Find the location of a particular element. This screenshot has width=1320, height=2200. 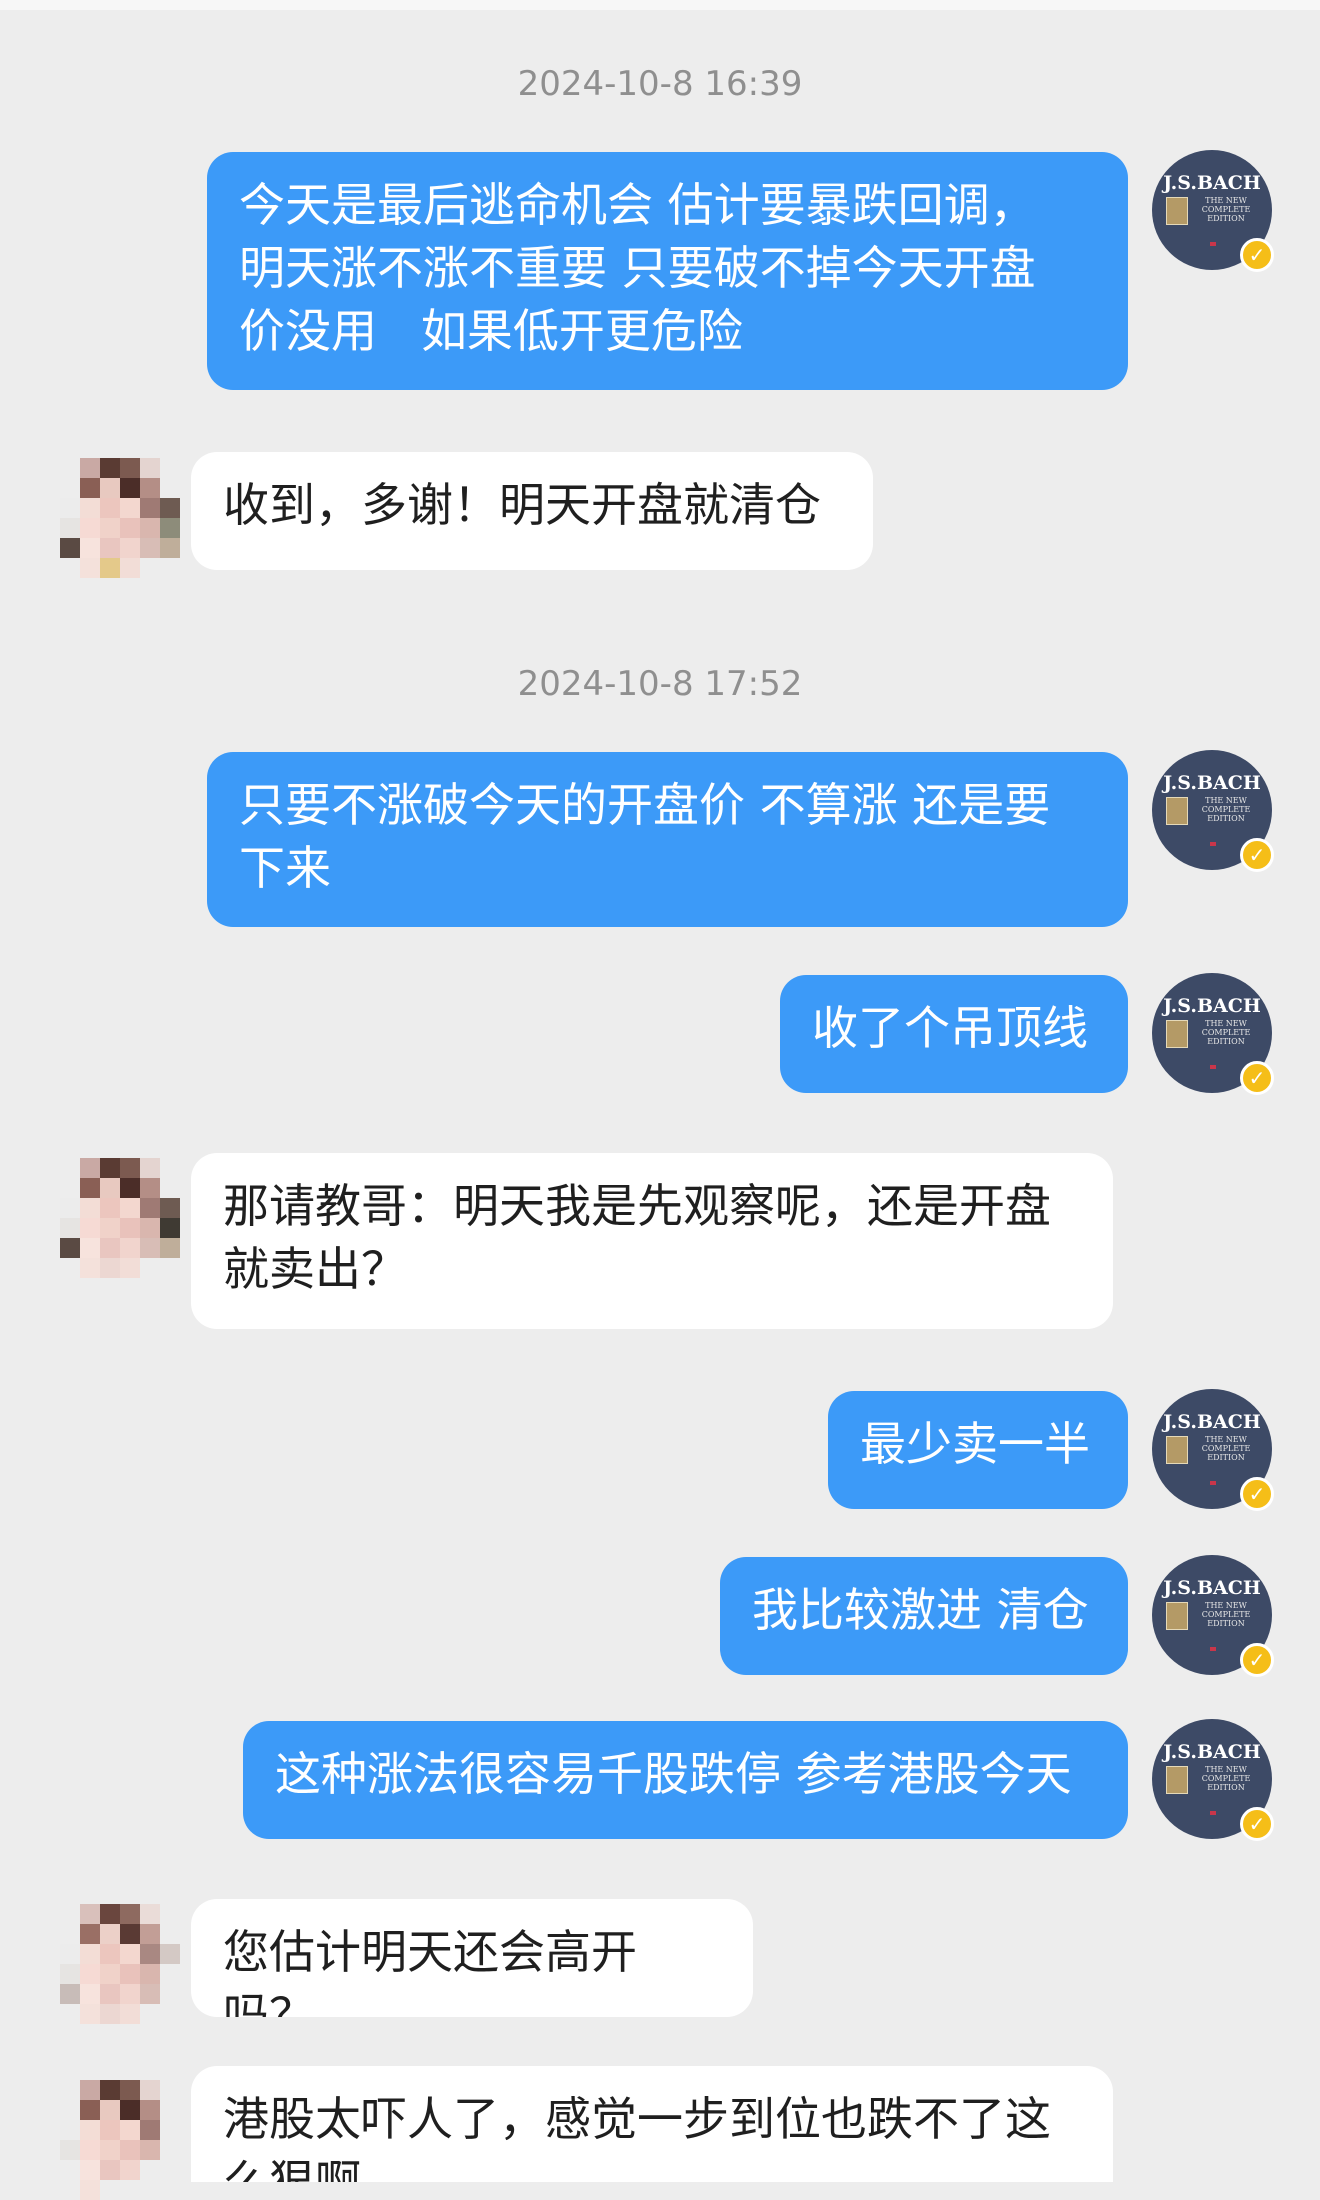

top-strip is located at coordinates (660, 5).